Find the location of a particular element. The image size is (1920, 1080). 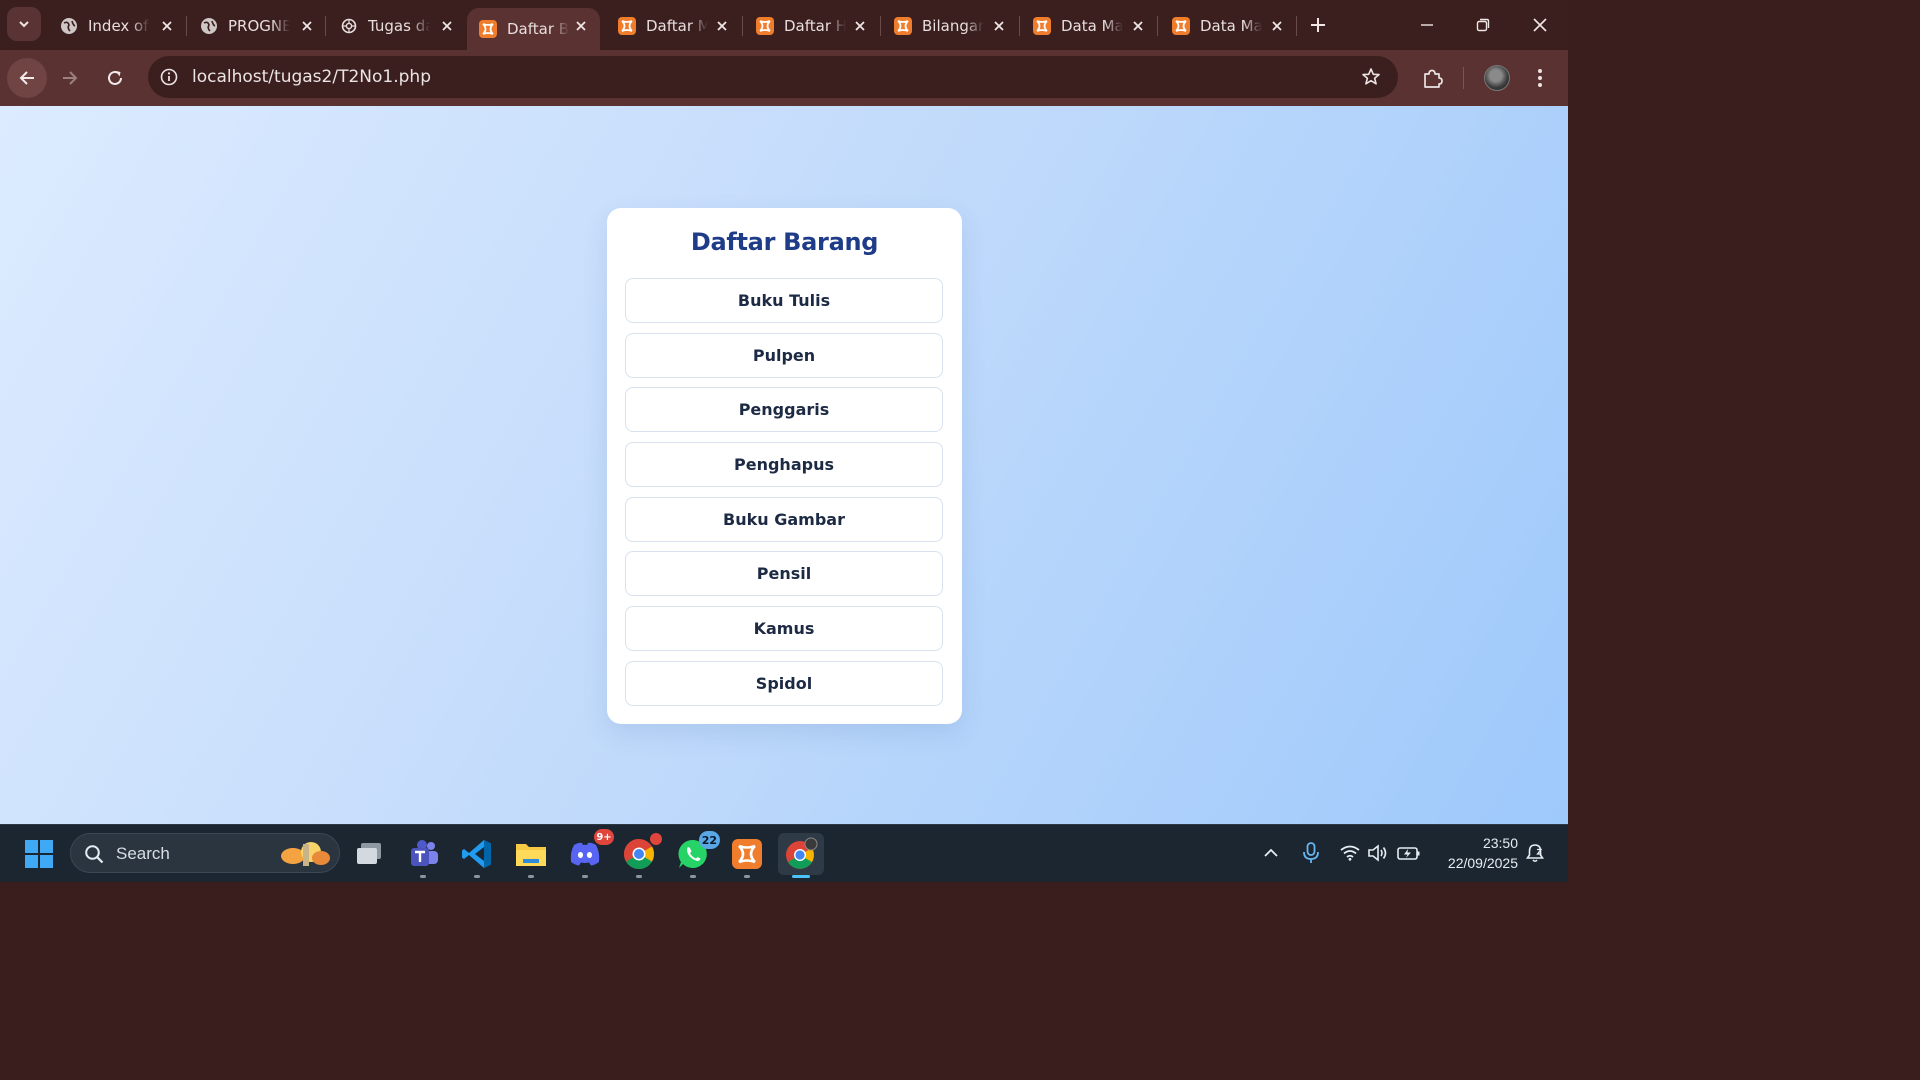

minimize-button is located at coordinates (1427, 25).